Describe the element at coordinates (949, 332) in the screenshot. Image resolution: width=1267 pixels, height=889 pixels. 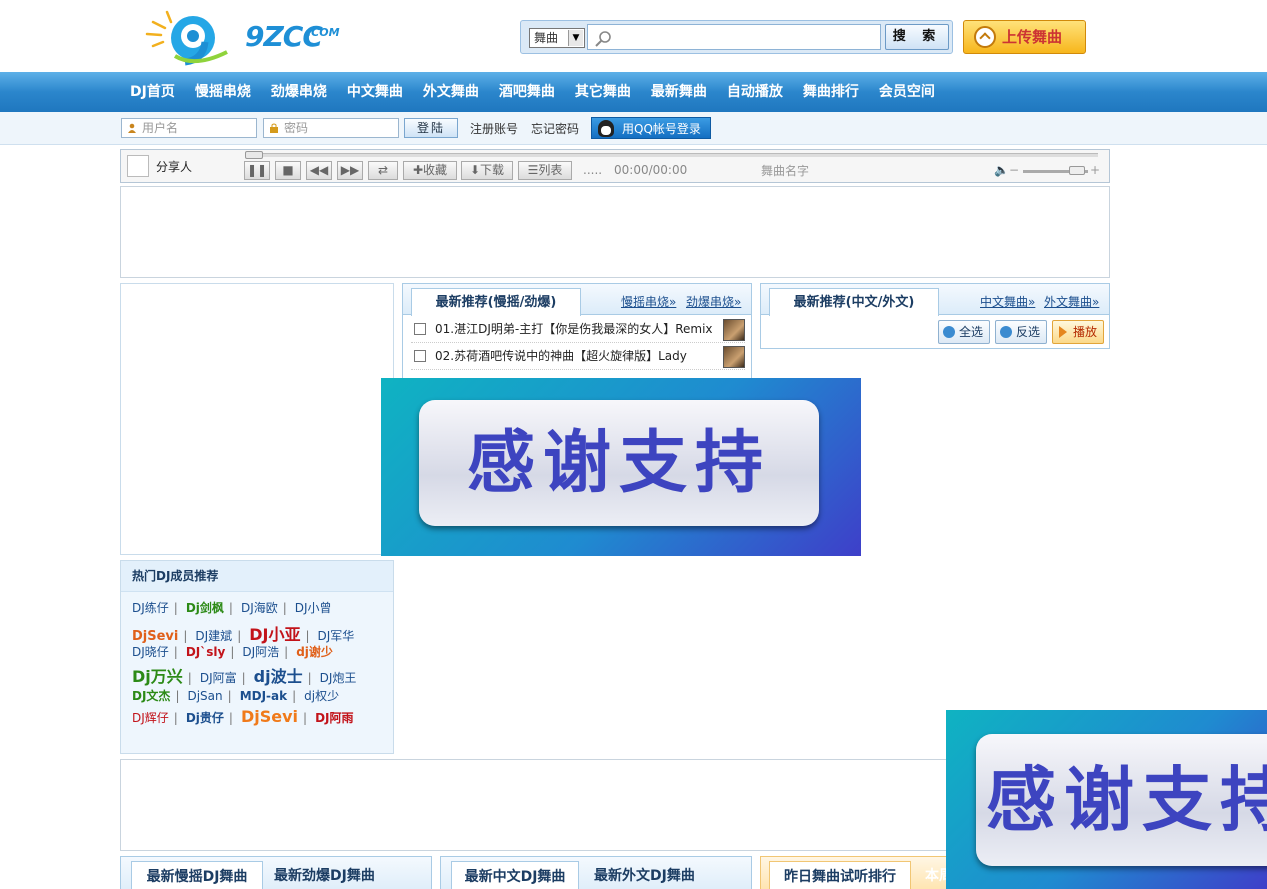
I see `refresh-icon` at that location.